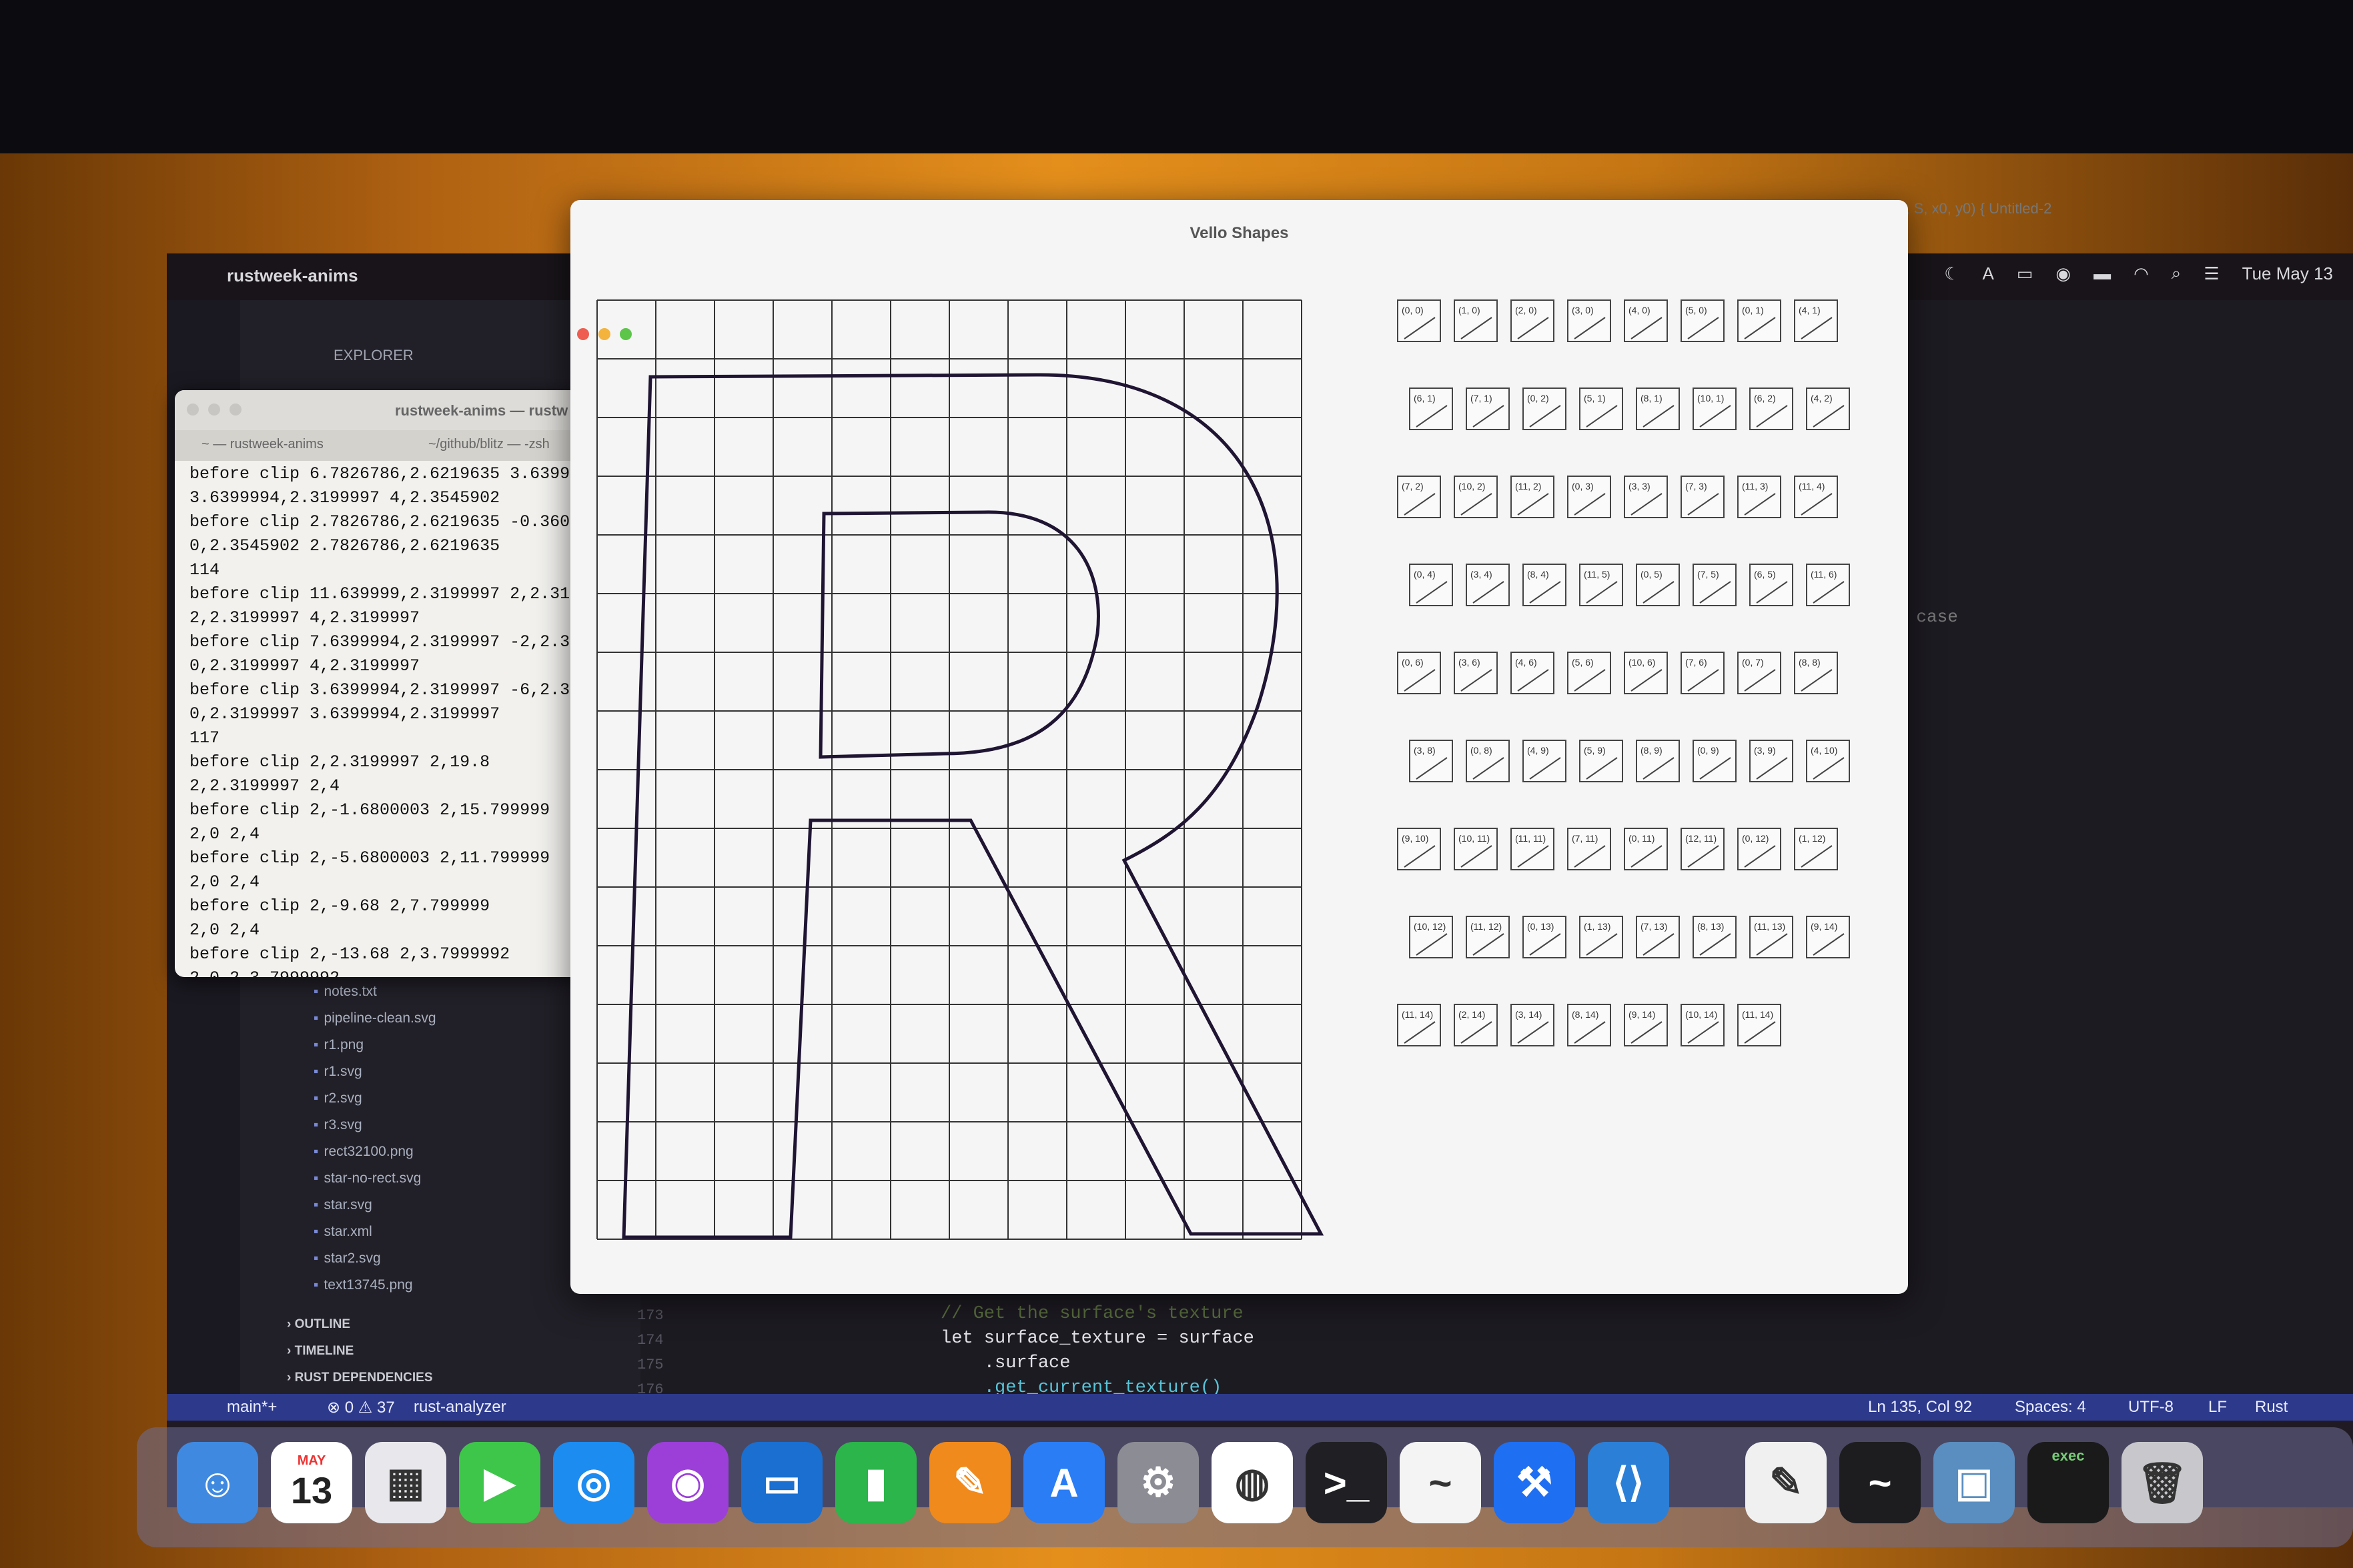 This screenshot has width=2353, height=1568. Describe the element at coordinates (1812, 486) in the screenshot. I see `tile-label: (11, 4)` at that location.